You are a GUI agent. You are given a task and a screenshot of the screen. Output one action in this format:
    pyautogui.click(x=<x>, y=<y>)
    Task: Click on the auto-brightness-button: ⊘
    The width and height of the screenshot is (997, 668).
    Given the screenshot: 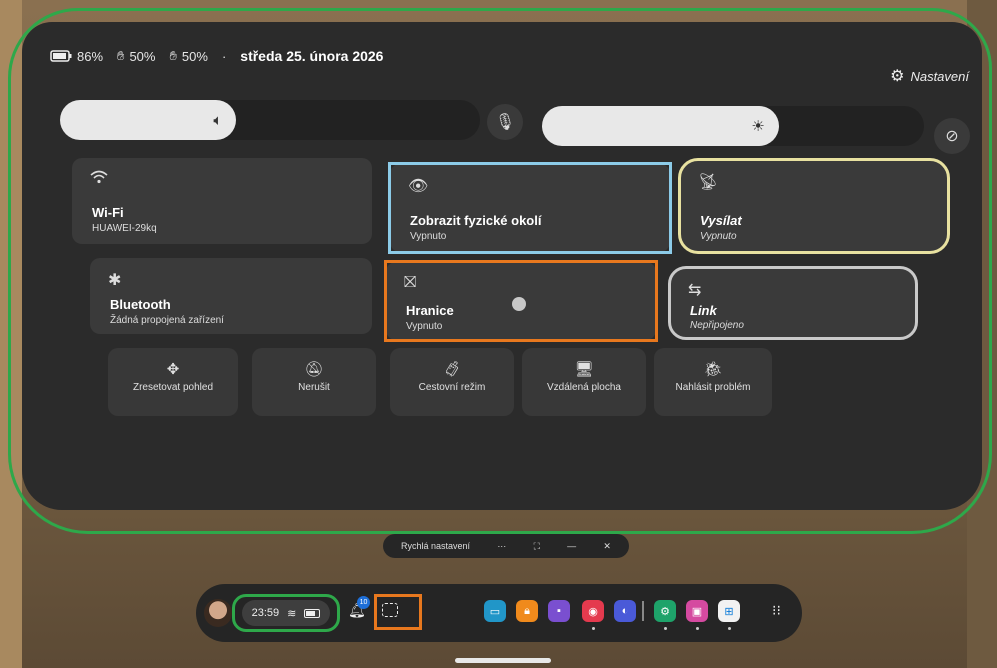 What is the action you would take?
    pyautogui.click(x=952, y=136)
    